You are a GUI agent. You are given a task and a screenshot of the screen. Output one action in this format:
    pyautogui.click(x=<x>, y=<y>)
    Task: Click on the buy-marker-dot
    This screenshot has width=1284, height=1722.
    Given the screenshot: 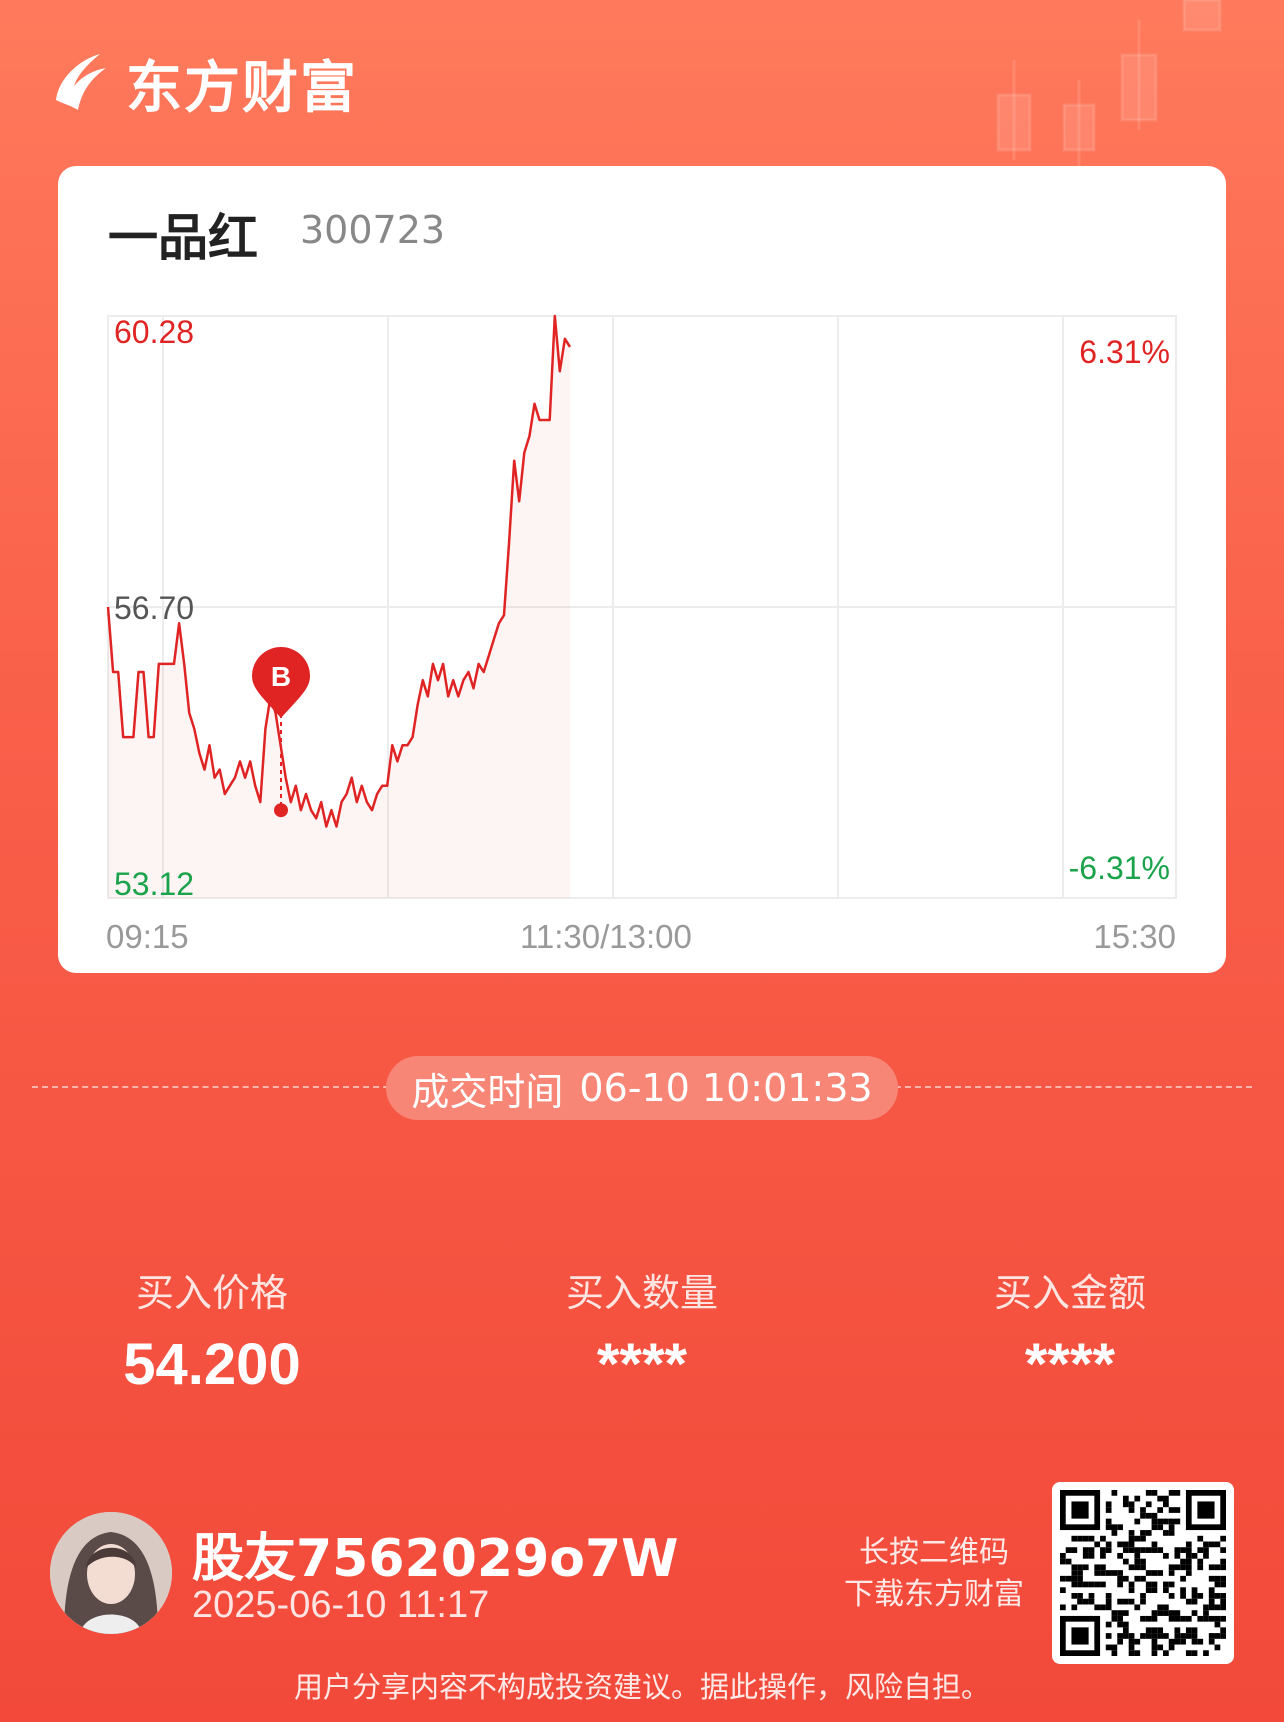 What is the action you would take?
    pyautogui.click(x=281, y=810)
    